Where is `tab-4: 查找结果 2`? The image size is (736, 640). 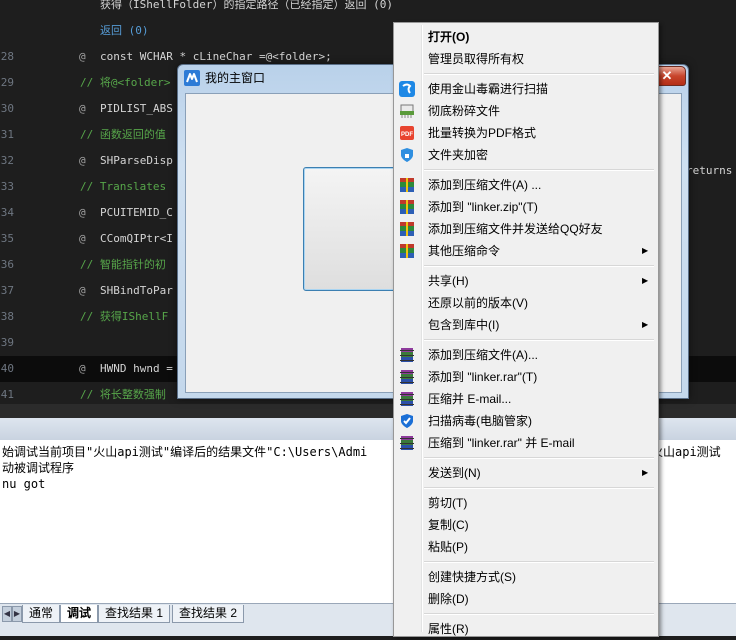
tab-4: 查找结果 2 is located at coordinates (208, 614).